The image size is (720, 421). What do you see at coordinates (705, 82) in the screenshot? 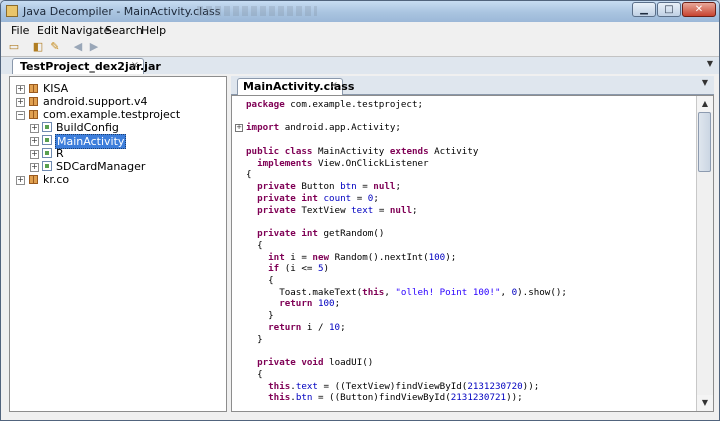
I see `editor-tab-list-dropdown-icon: ▼` at bounding box center [705, 82].